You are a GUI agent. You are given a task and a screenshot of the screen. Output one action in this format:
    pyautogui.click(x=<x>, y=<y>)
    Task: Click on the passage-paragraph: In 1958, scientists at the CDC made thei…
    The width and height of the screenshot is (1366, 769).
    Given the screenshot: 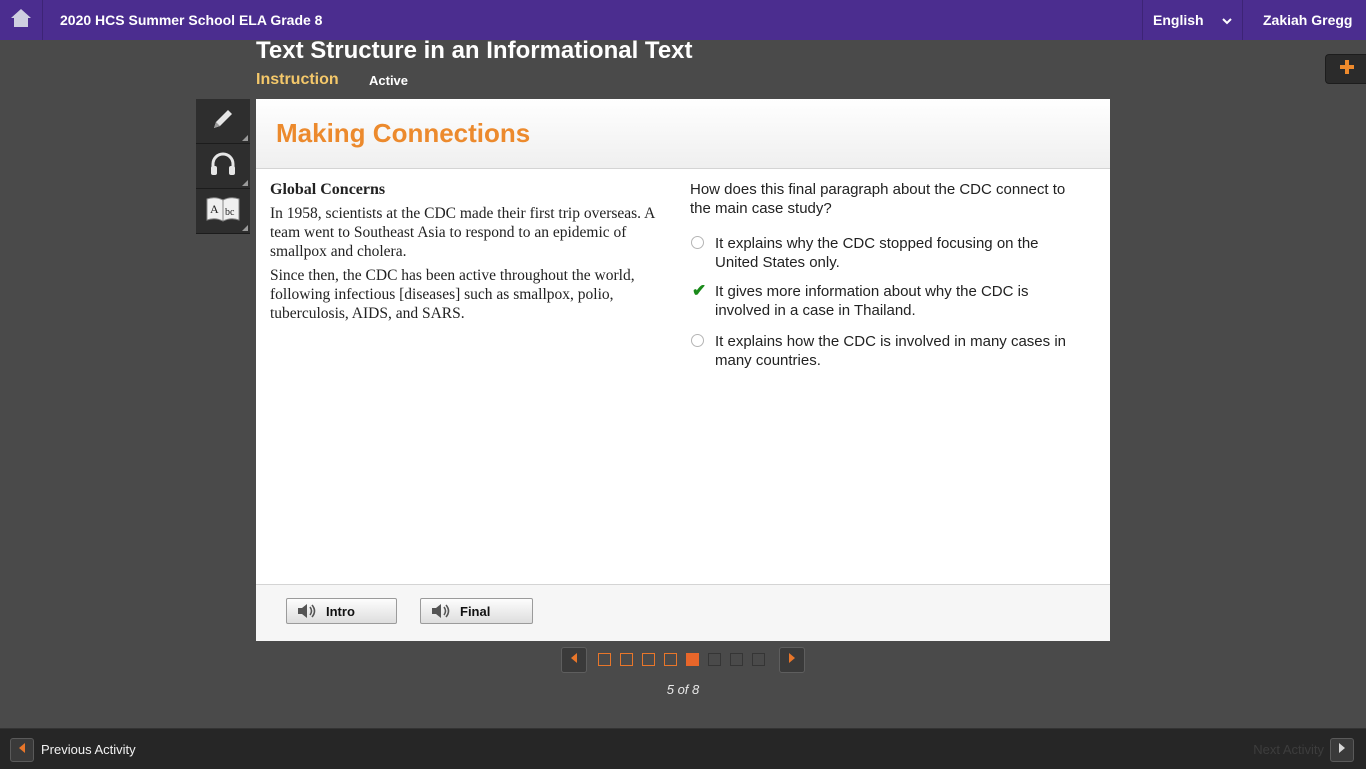 What is the action you would take?
    pyautogui.click(x=462, y=232)
    